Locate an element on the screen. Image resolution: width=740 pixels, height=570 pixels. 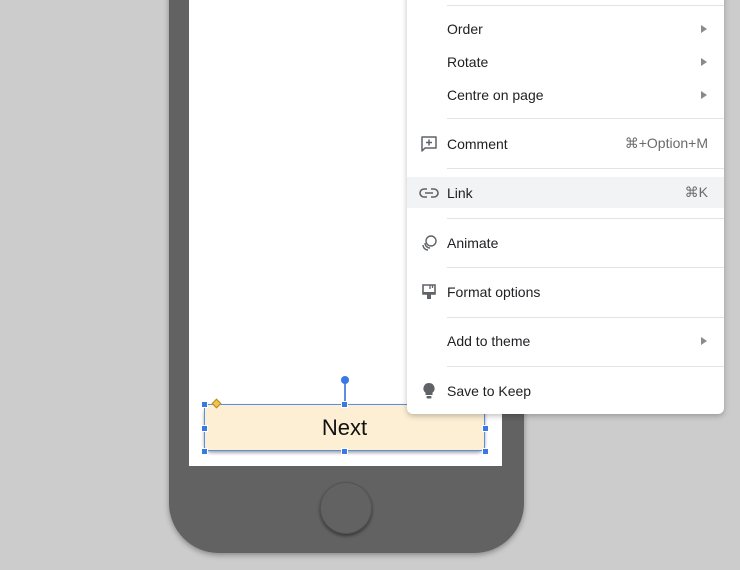
animate-icon is located at coordinates (429, 243).